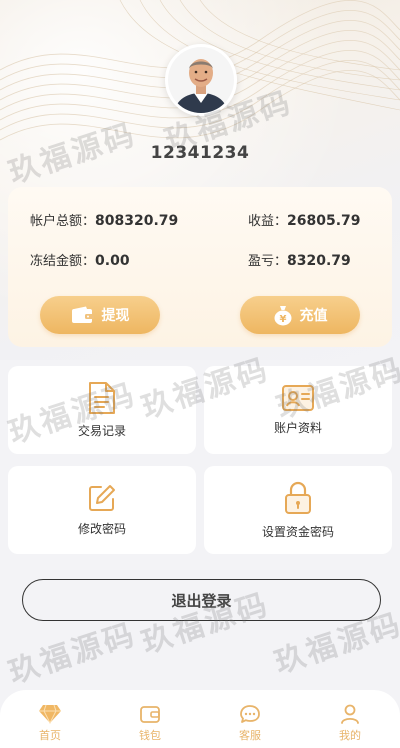 Image resolution: width=400 pixels, height=748 pixels. Describe the element at coordinates (268, 261) in the screenshot. I see `profit-loss-label: 盈亏：` at that location.